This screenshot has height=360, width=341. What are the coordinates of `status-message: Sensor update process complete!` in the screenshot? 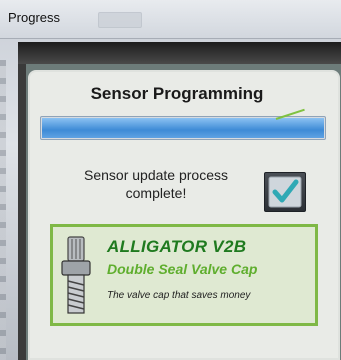 It's located at (156, 184).